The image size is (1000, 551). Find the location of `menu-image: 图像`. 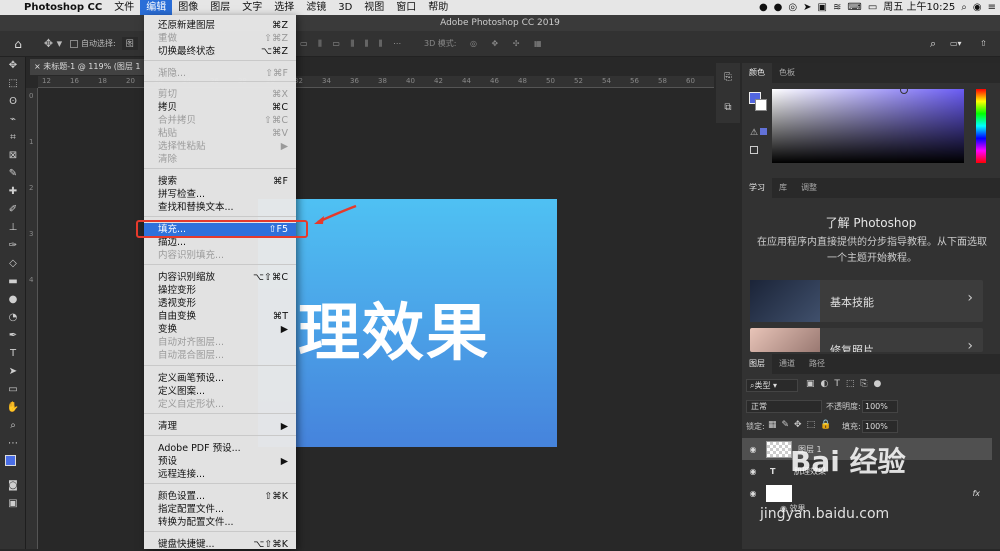

menu-image: 图像 is located at coordinates (188, 7).